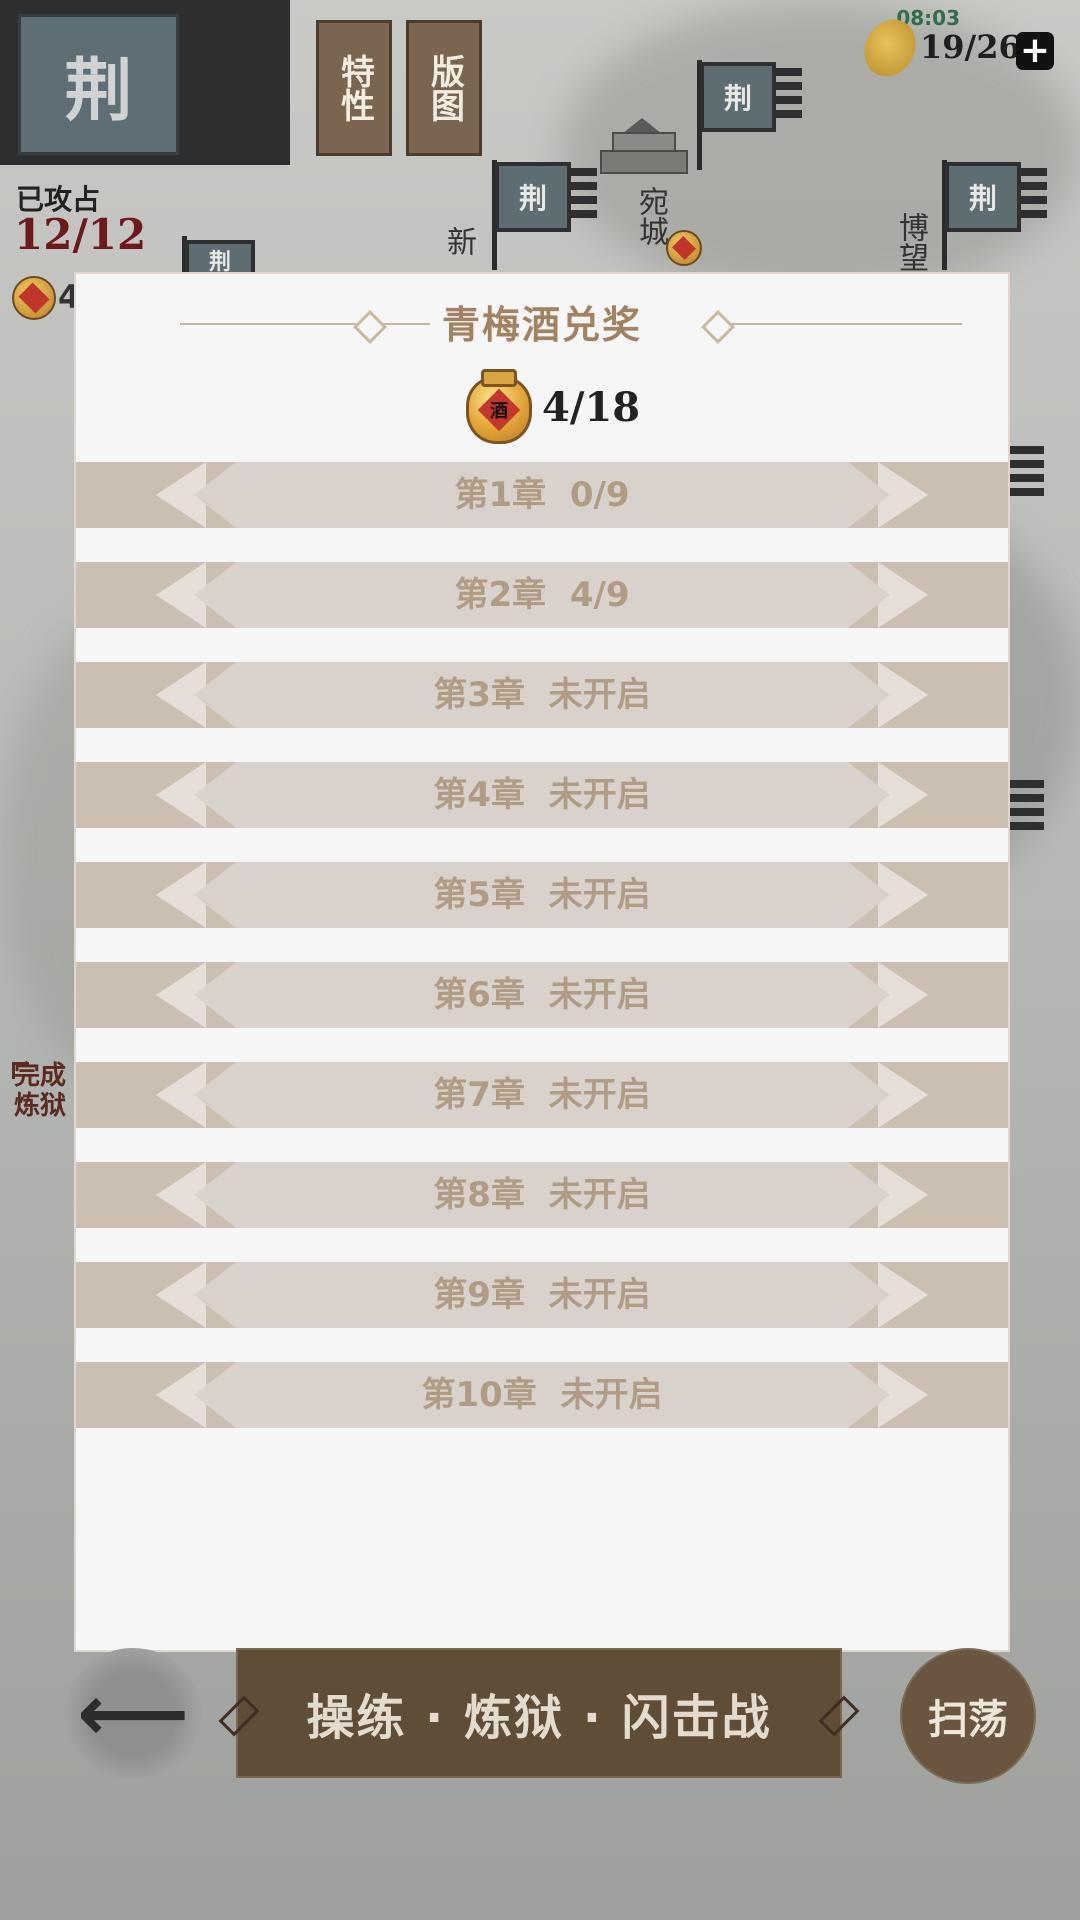  Describe the element at coordinates (479, 1295) in the screenshot. I see `chapter-name: 第9章` at that location.